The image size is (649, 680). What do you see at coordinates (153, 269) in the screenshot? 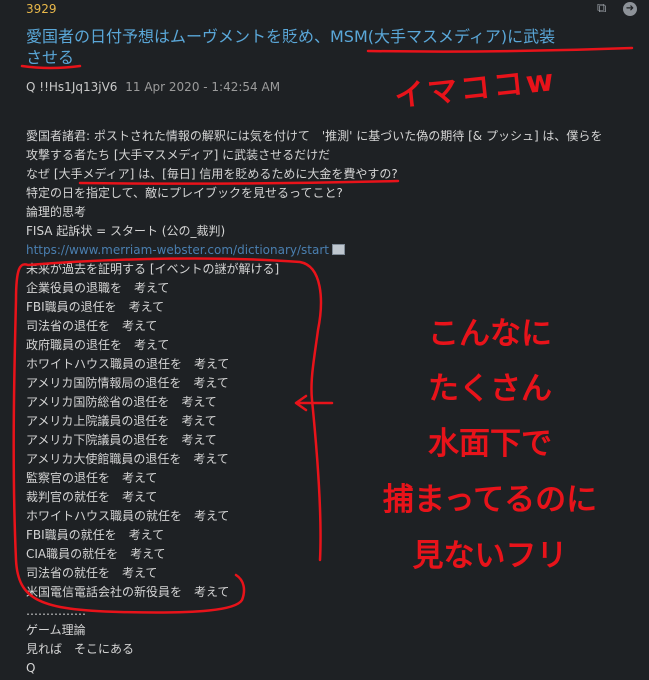
I see `body-line: 未来が過去を証明する [イベントの謎が解ける]` at bounding box center [153, 269].